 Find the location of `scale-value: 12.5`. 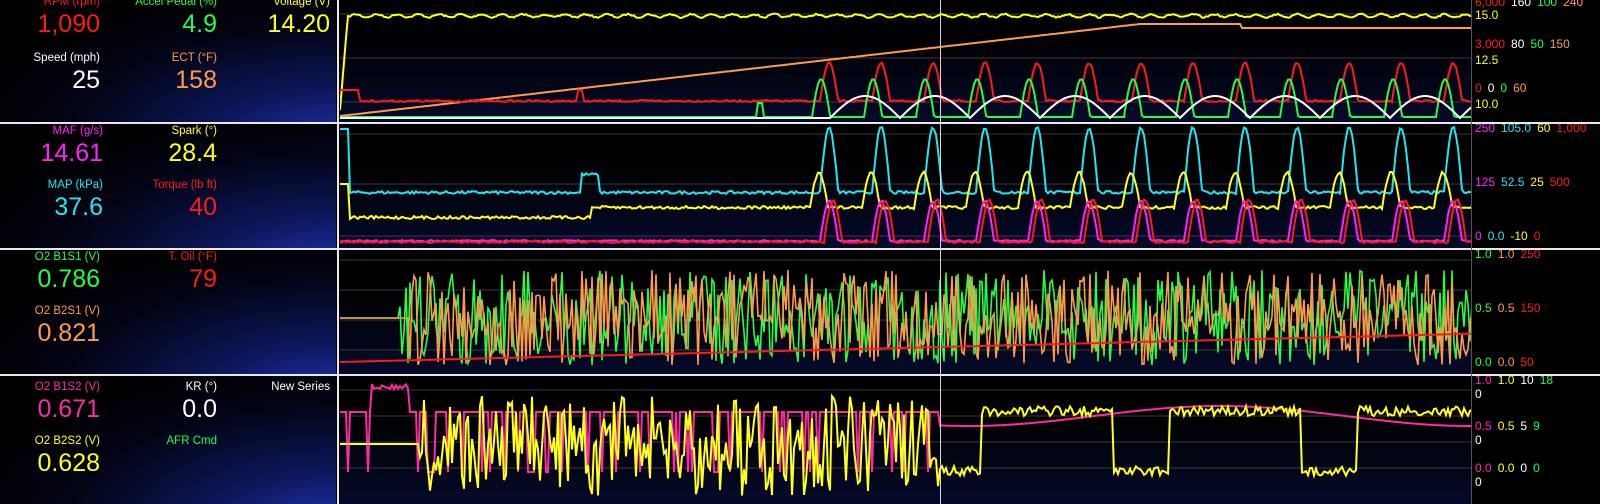

scale-value: 12.5 is located at coordinates (1487, 60).